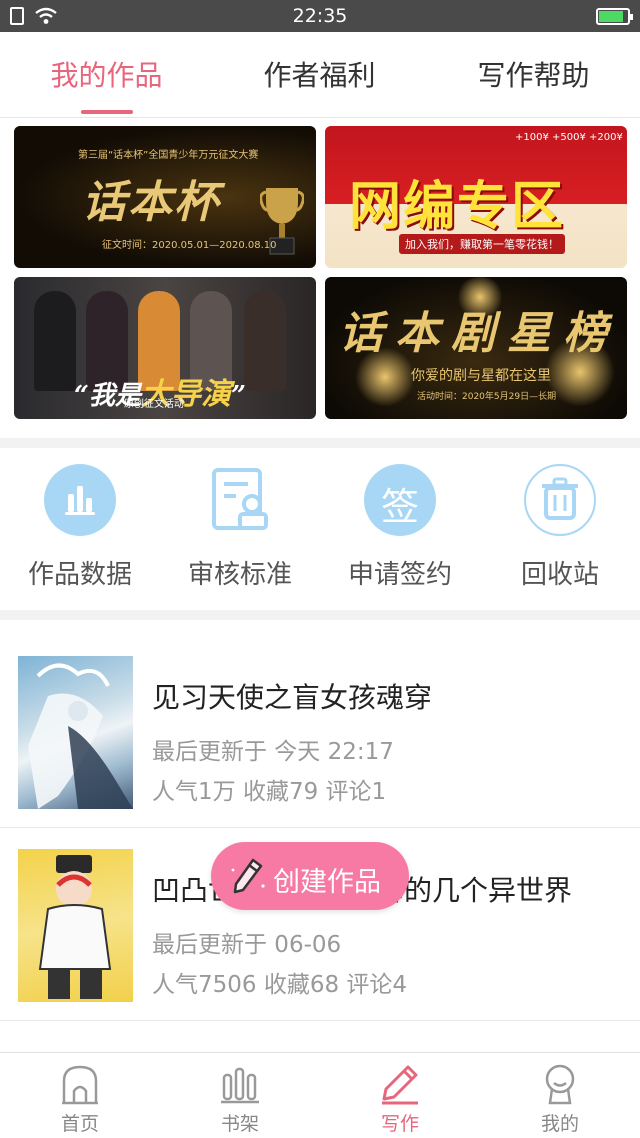  What do you see at coordinates (559, 1124) in the screenshot?
I see `nav-label: 我的` at bounding box center [559, 1124].